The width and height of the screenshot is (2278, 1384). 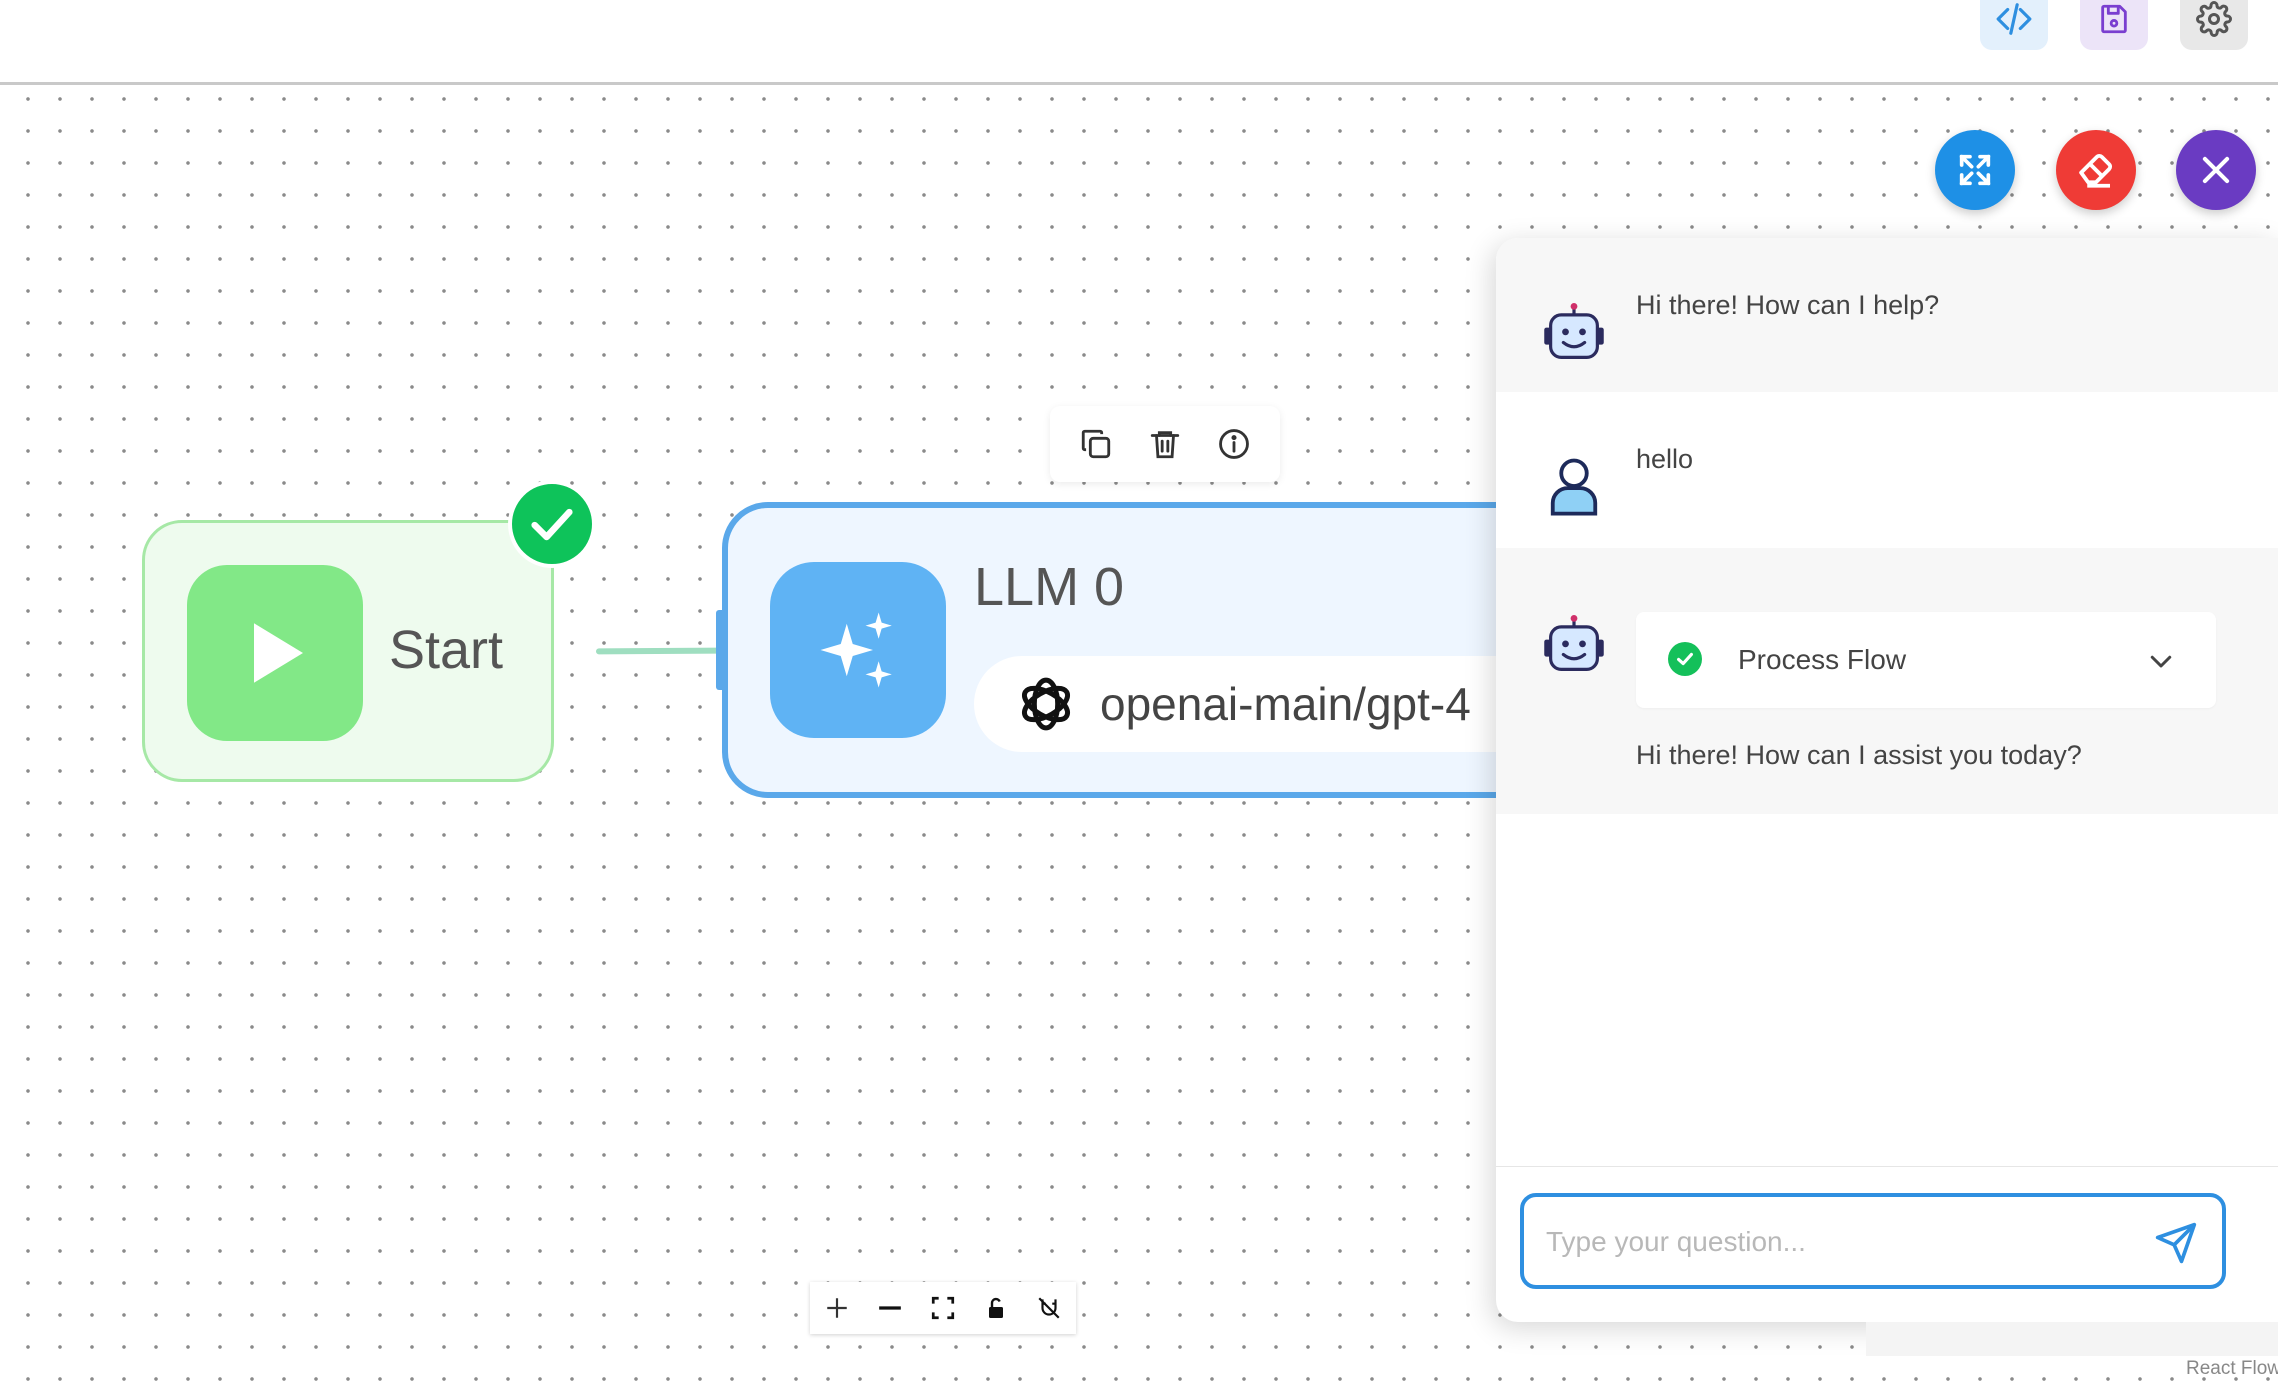 I want to click on top-toolbar, so click(x=1139, y=42).